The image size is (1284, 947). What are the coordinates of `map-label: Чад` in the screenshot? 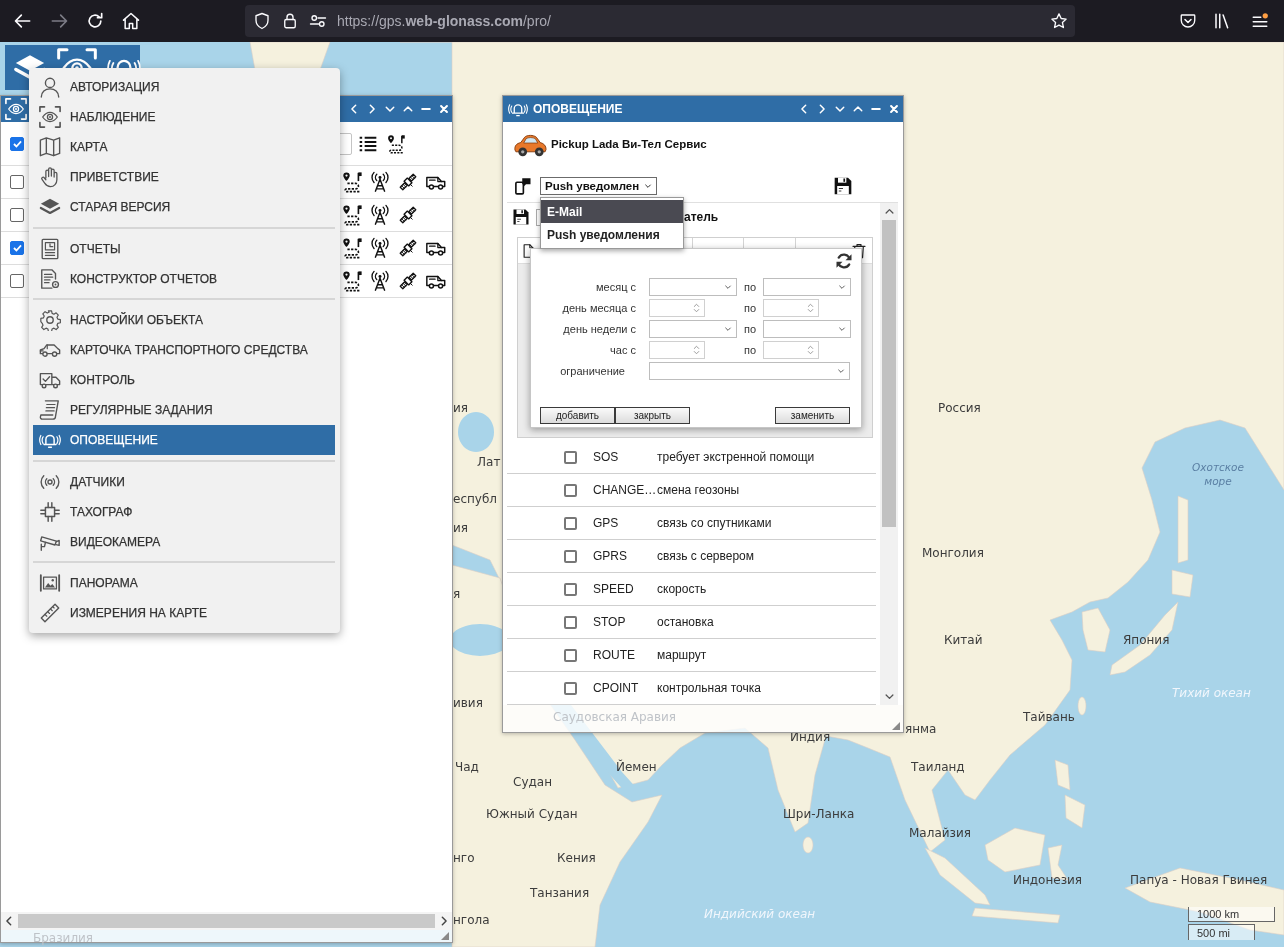 It's located at (467, 767).